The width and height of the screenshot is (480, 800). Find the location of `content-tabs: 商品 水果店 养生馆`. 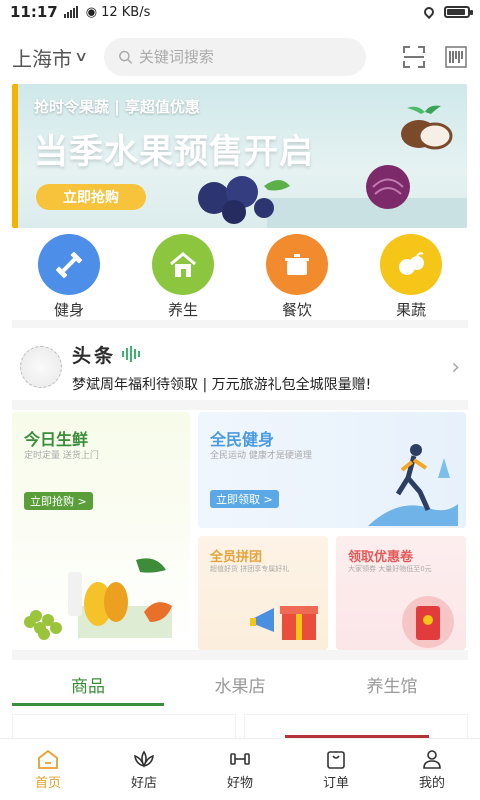

content-tabs: 商品 水果店 养生馆 is located at coordinates (240, 684).